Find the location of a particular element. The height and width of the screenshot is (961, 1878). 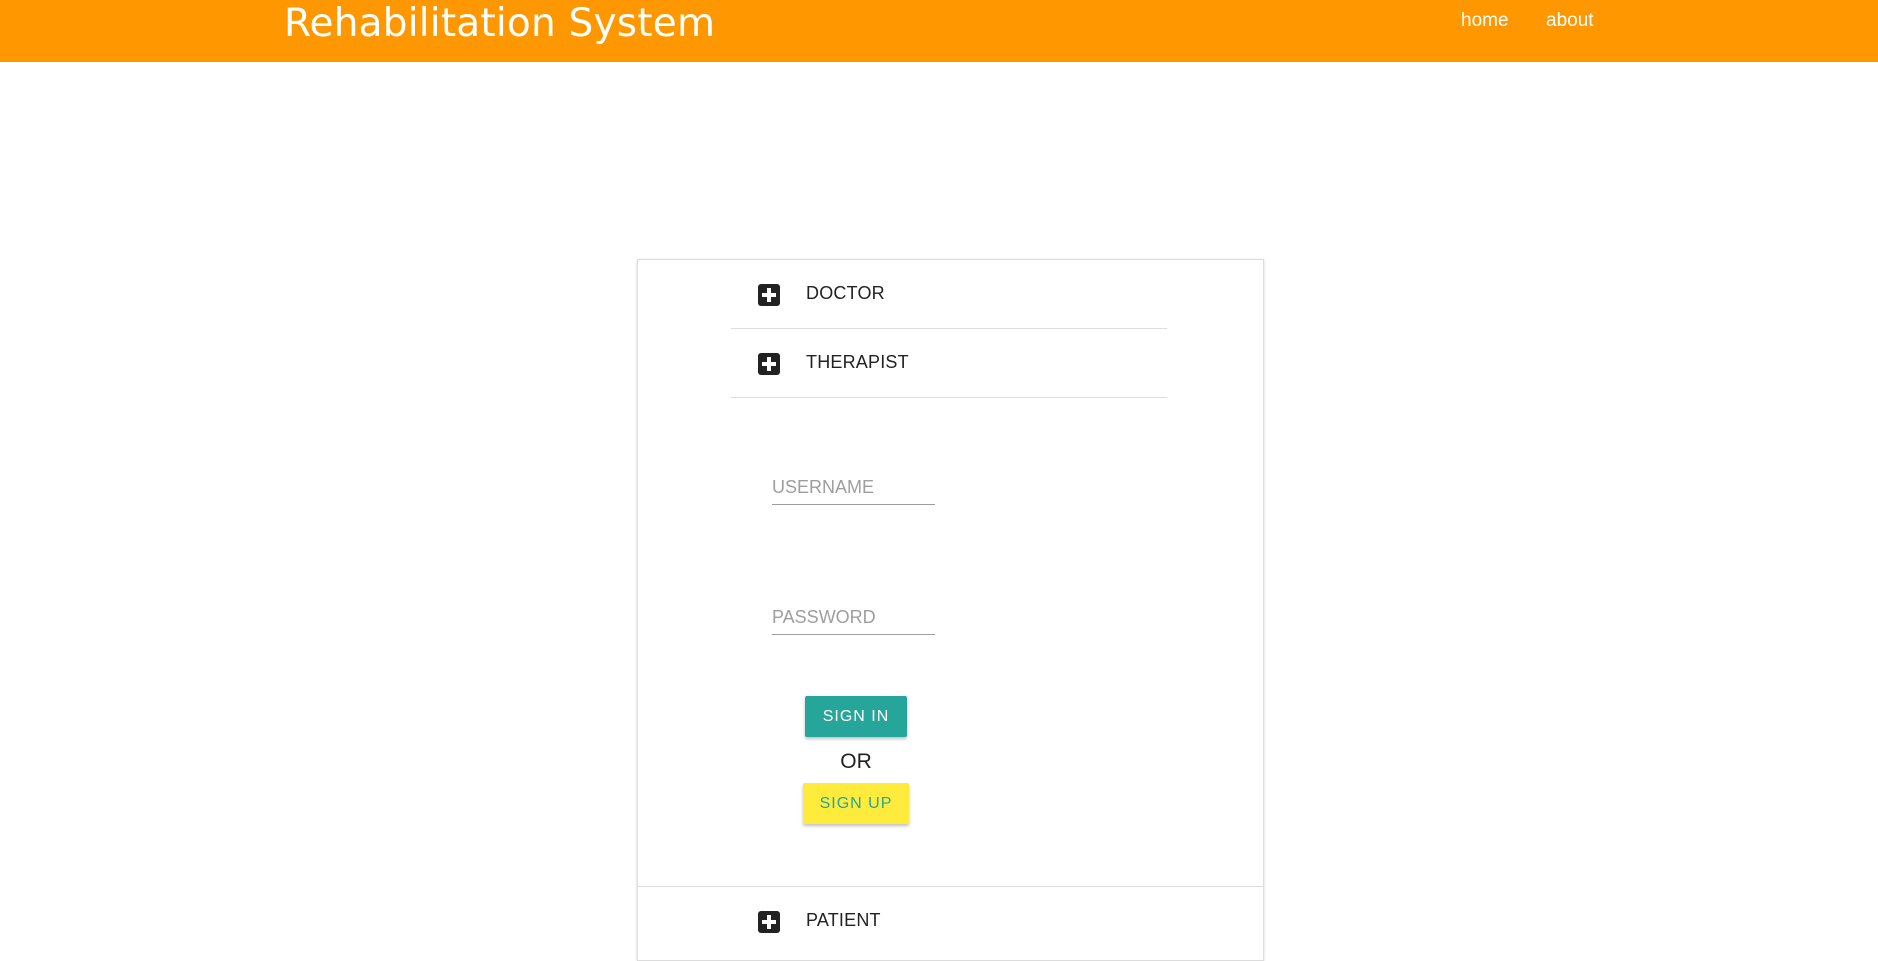

nav-link-home: home is located at coordinates (1485, 21).